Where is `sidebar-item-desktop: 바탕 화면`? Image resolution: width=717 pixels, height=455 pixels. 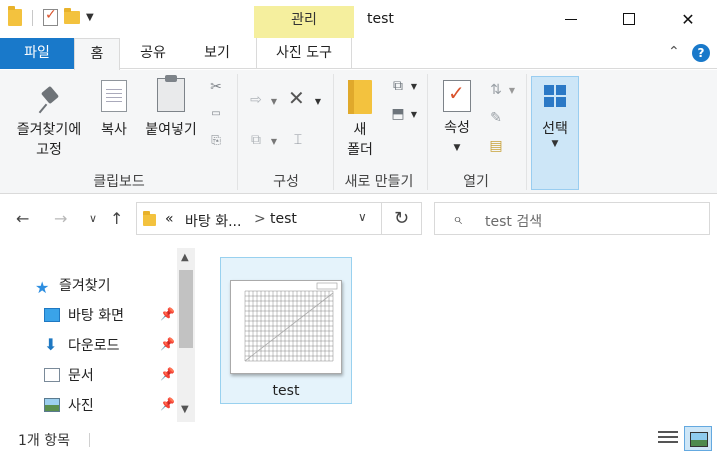
sidebar-item-desktop: 바탕 화면 is located at coordinates (84, 315).